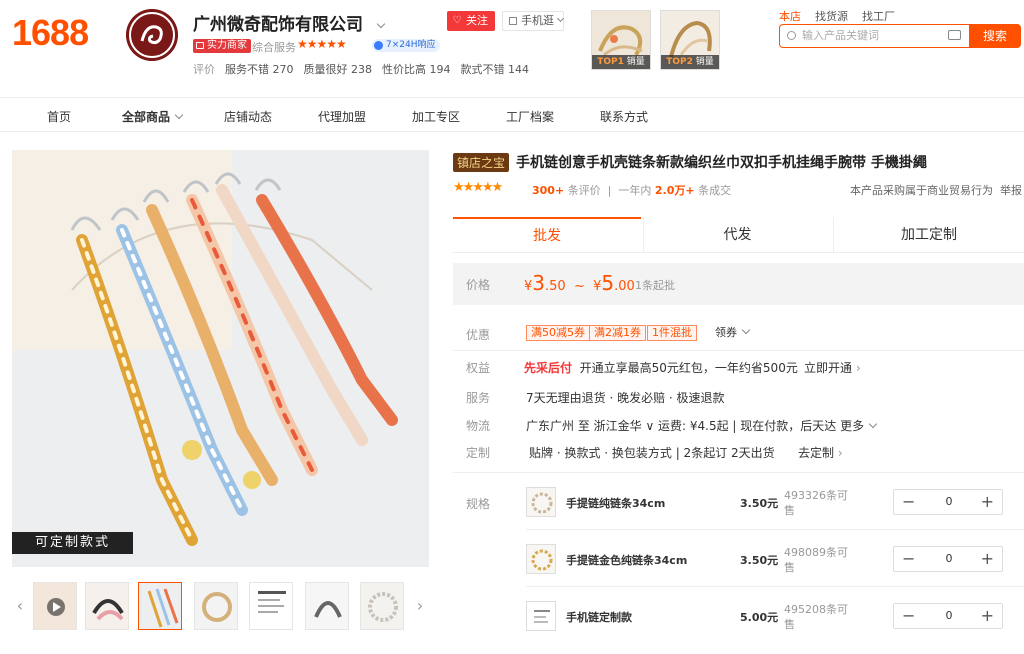 Image resolution: width=1024 pixels, height=654 pixels. What do you see at coordinates (1011, 190) in the screenshot?
I see `report-link: 举报` at bounding box center [1011, 190].